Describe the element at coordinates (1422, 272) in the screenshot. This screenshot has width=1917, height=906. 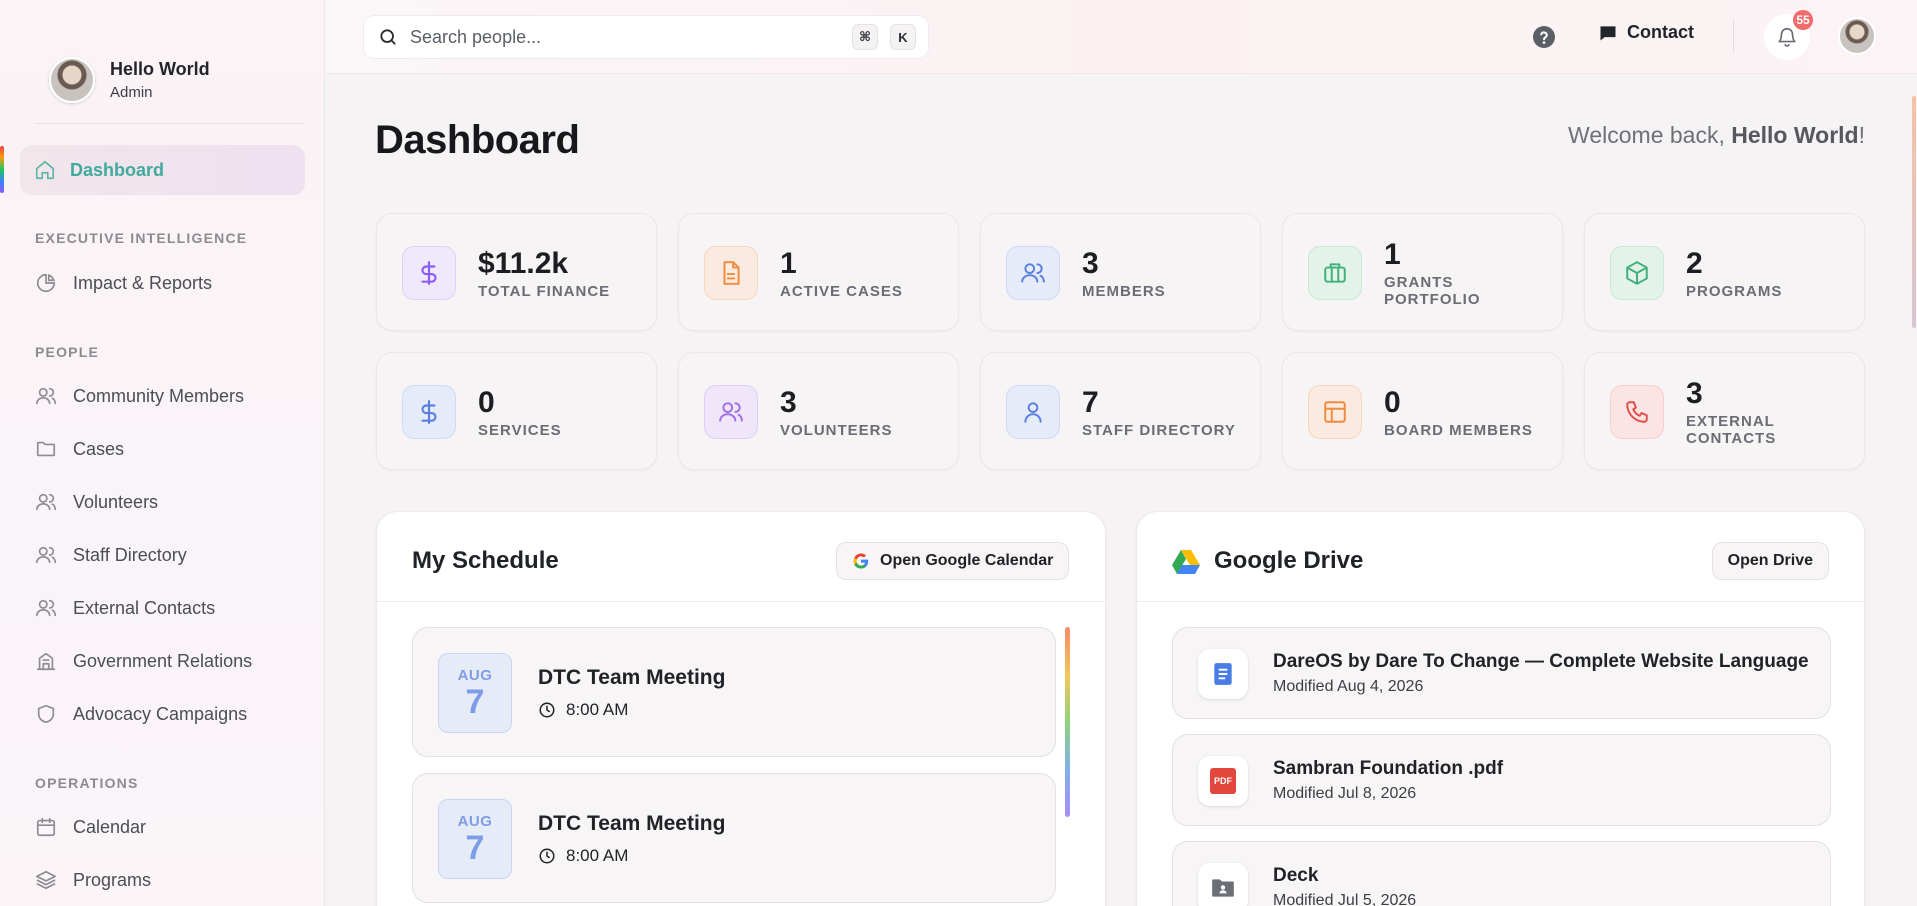
I see `stat-card-grants-portfolio: 1 GRANTS PORTFOLIO` at that location.